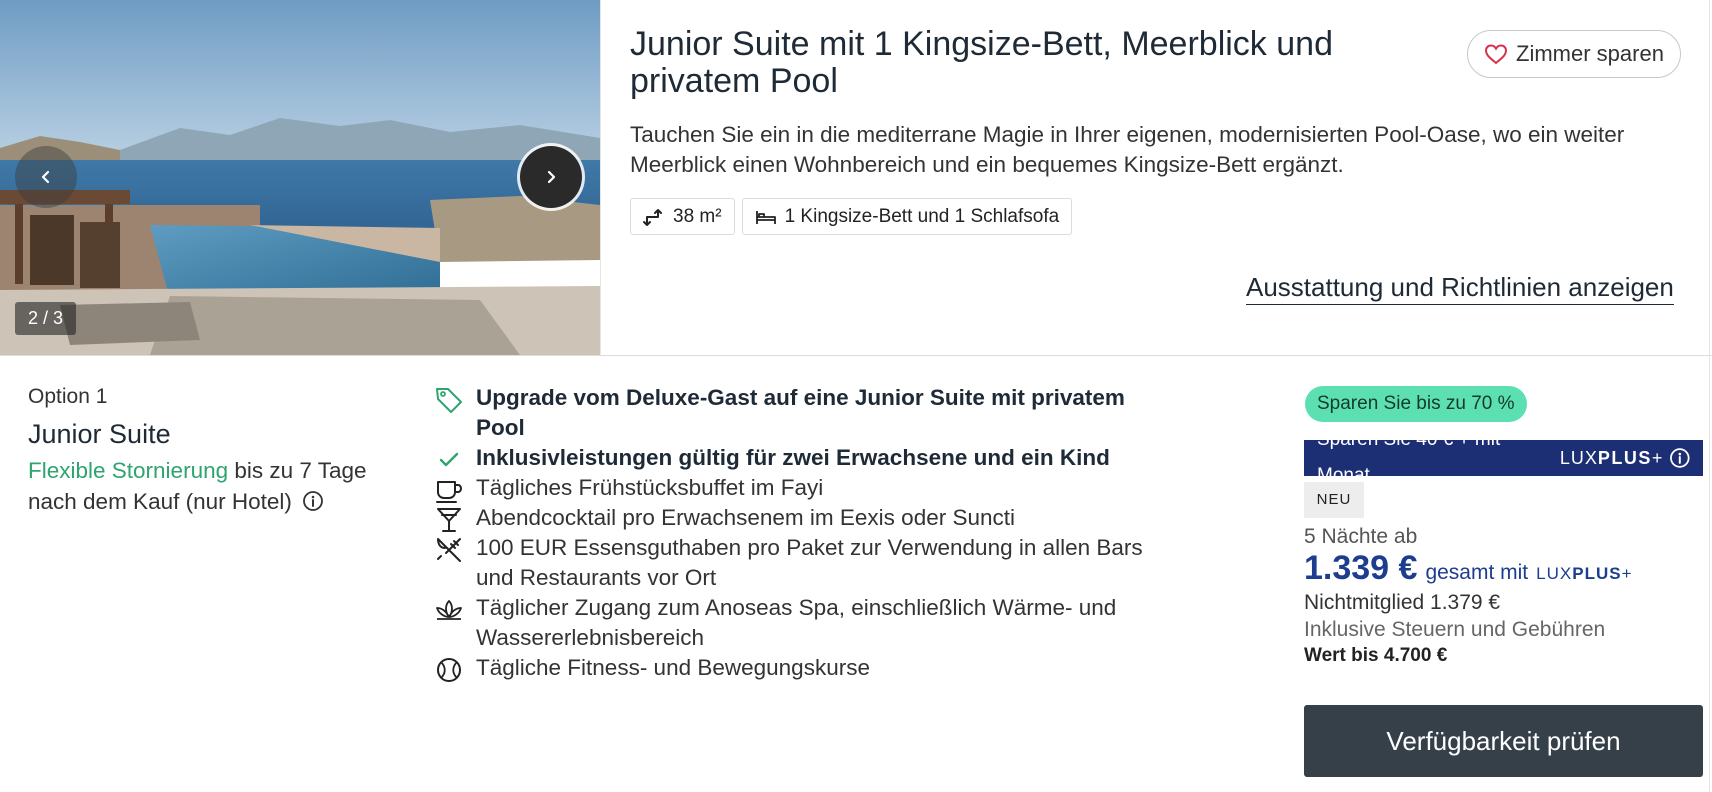 The image size is (1712, 792). What do you see at coordinates (1590, 53) in the screenshot?
I see `save-room-label: Zimmer sparen` at bounding box center [1590, 53].